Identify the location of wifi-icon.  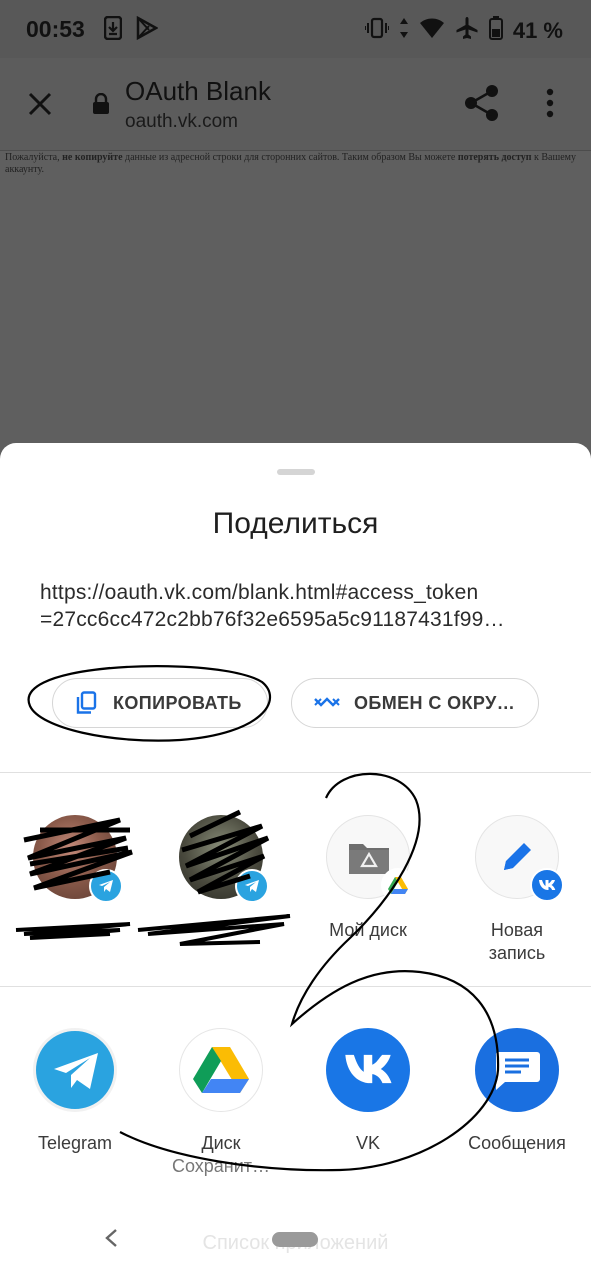
(432, 30).